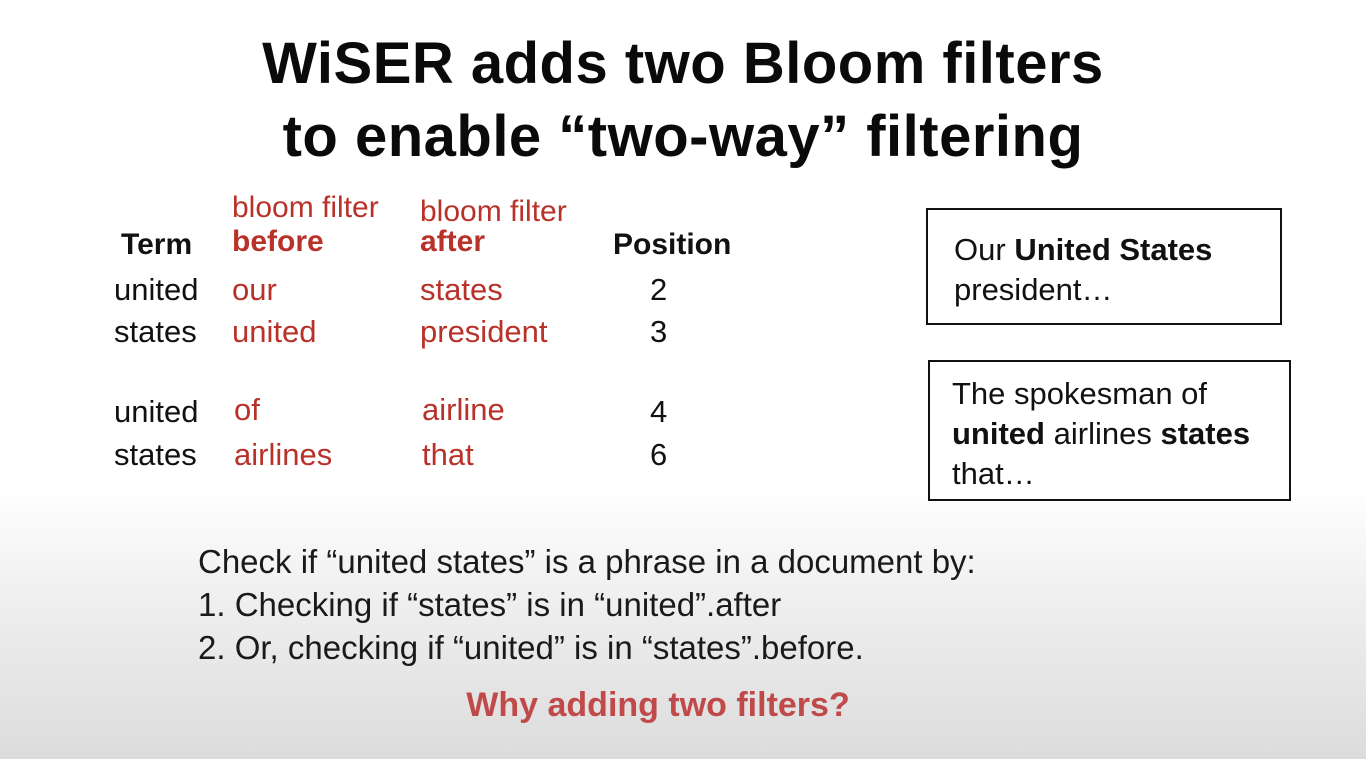 Image resolution: width=1366 pixels, height=759 pixels. What do you see at coordinates (453, 241) in the screenshot?
I see `header-after-bottom: after` at bounding box center [453, 241].